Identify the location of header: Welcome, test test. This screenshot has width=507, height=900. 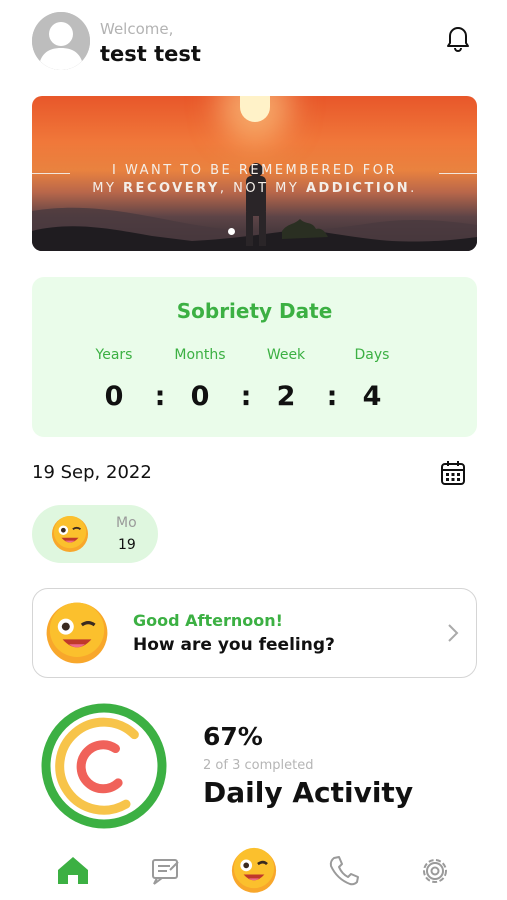
(254, 42).